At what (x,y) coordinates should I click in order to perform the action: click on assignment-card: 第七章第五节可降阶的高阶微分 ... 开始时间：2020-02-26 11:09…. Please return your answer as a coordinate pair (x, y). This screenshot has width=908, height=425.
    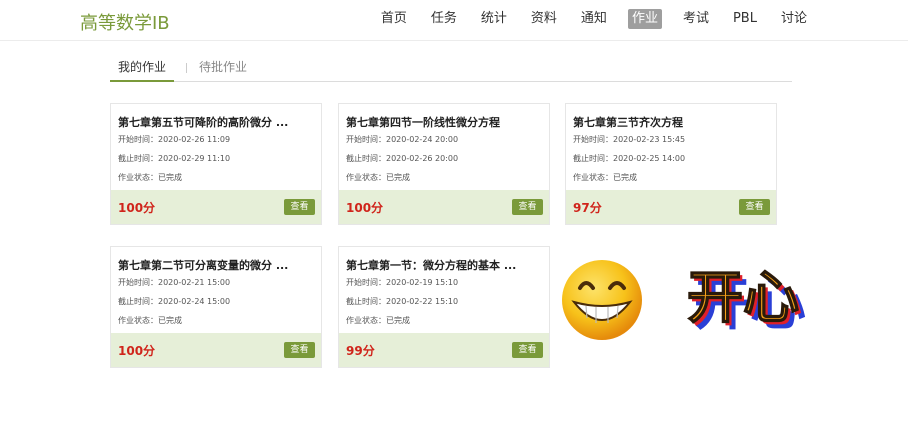
    Looking at the image, I should click on (216, 164).